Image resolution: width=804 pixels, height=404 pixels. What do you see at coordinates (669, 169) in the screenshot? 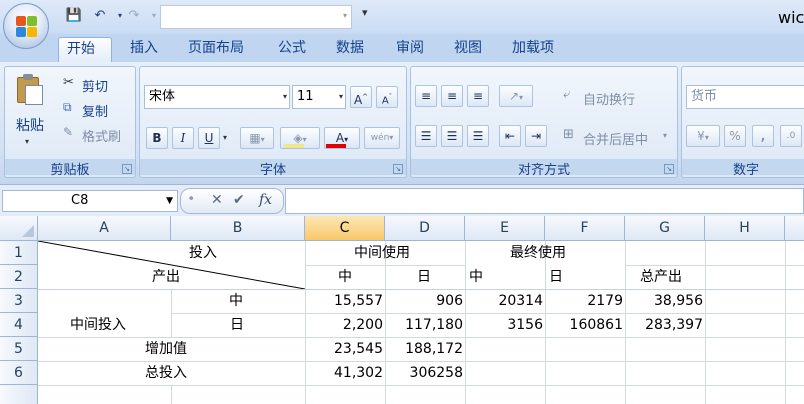
I see `alignment-expand-icon: ↘` at bounding box center [669, 169].